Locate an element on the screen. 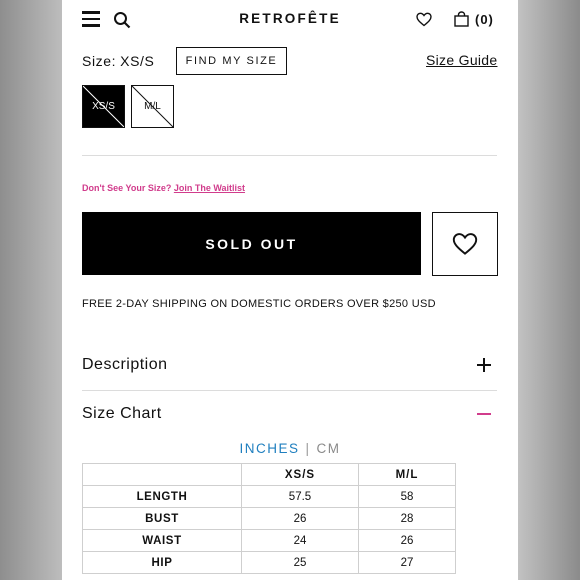 The height and width of the screenshot is (580, 580). table-row: HIP 25 27 is located at coordinates (269, 562).